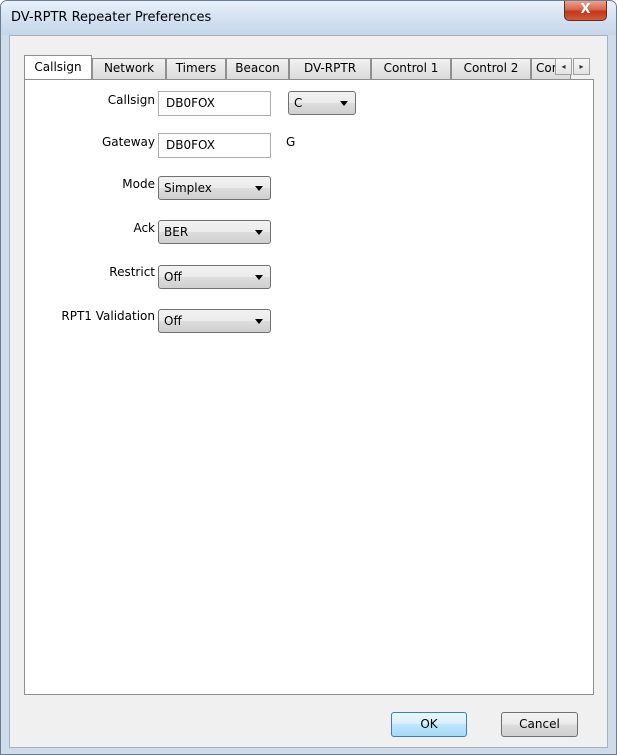 The height and width of the screenshot is (755, 617). What do you see at coordinates (111, 17) in the screenshot?
I see `window-title: DV-RPTR Repeater Preferences` at bounding box center [111, 17].